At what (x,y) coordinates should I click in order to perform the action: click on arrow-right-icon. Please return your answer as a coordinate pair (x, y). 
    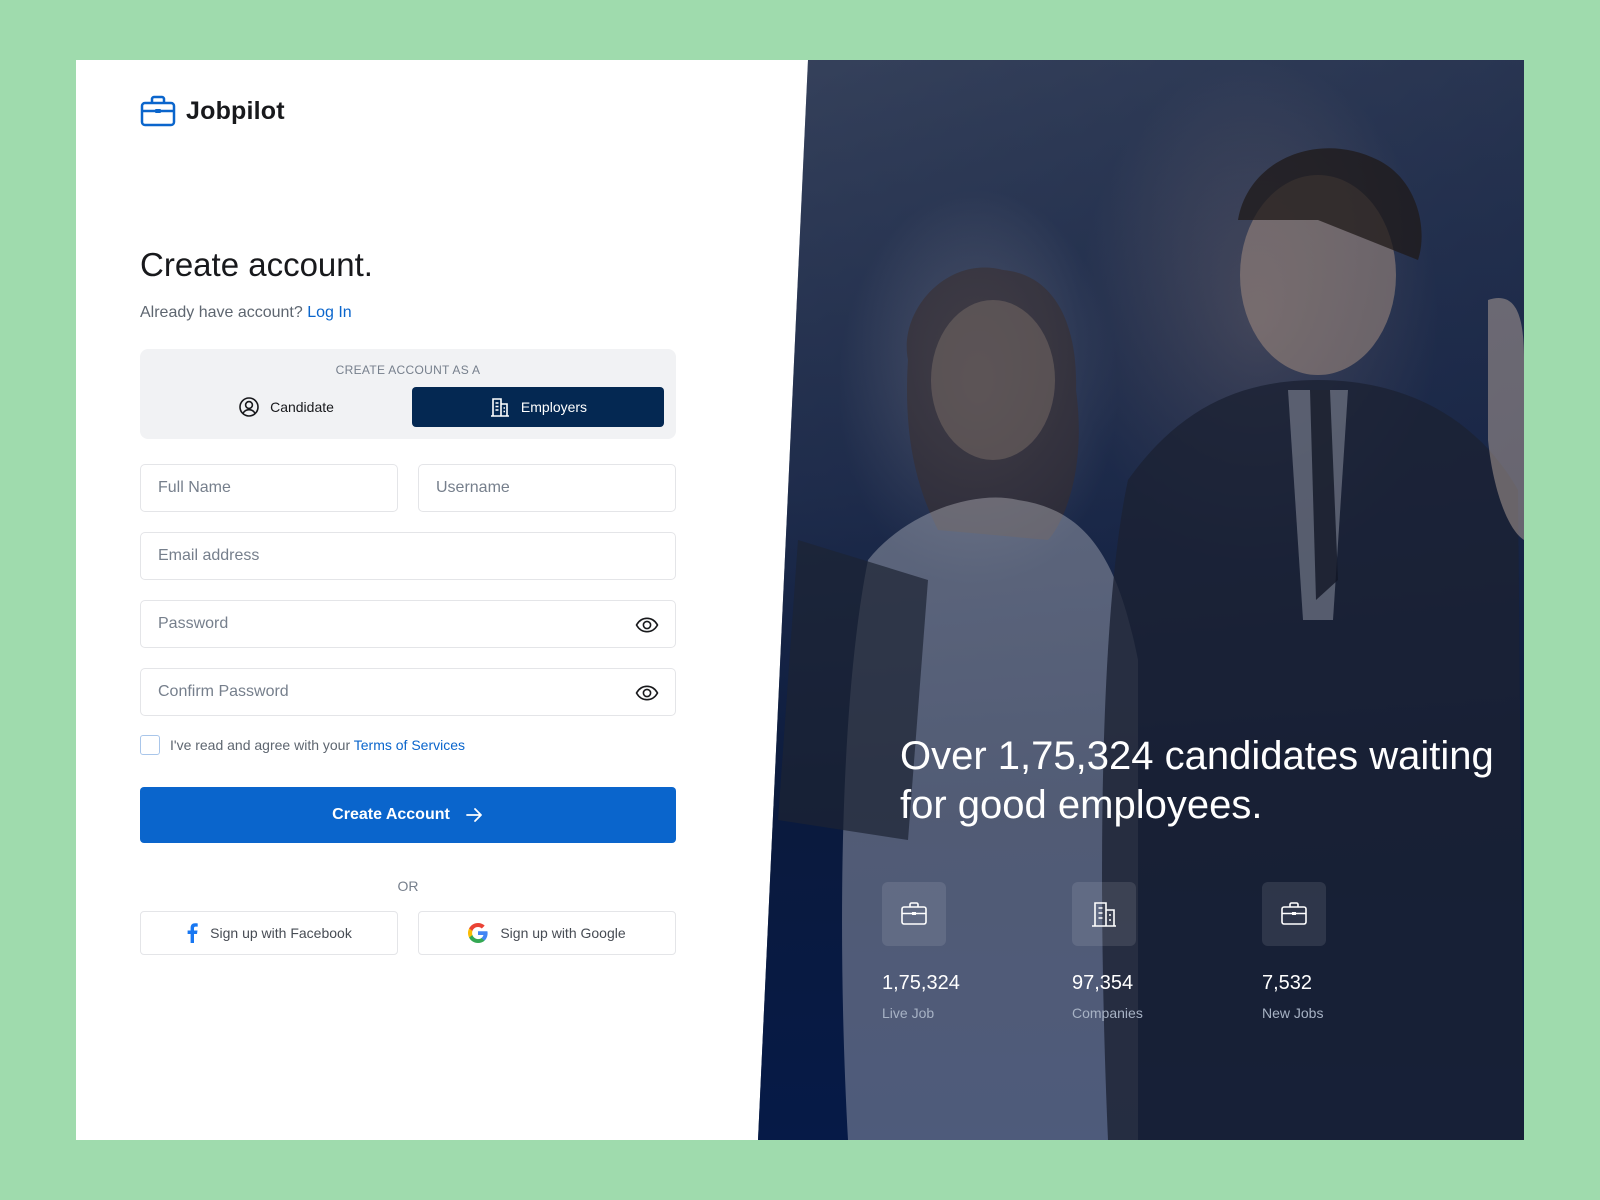
    Looking at the image, I should click on (473, 815).